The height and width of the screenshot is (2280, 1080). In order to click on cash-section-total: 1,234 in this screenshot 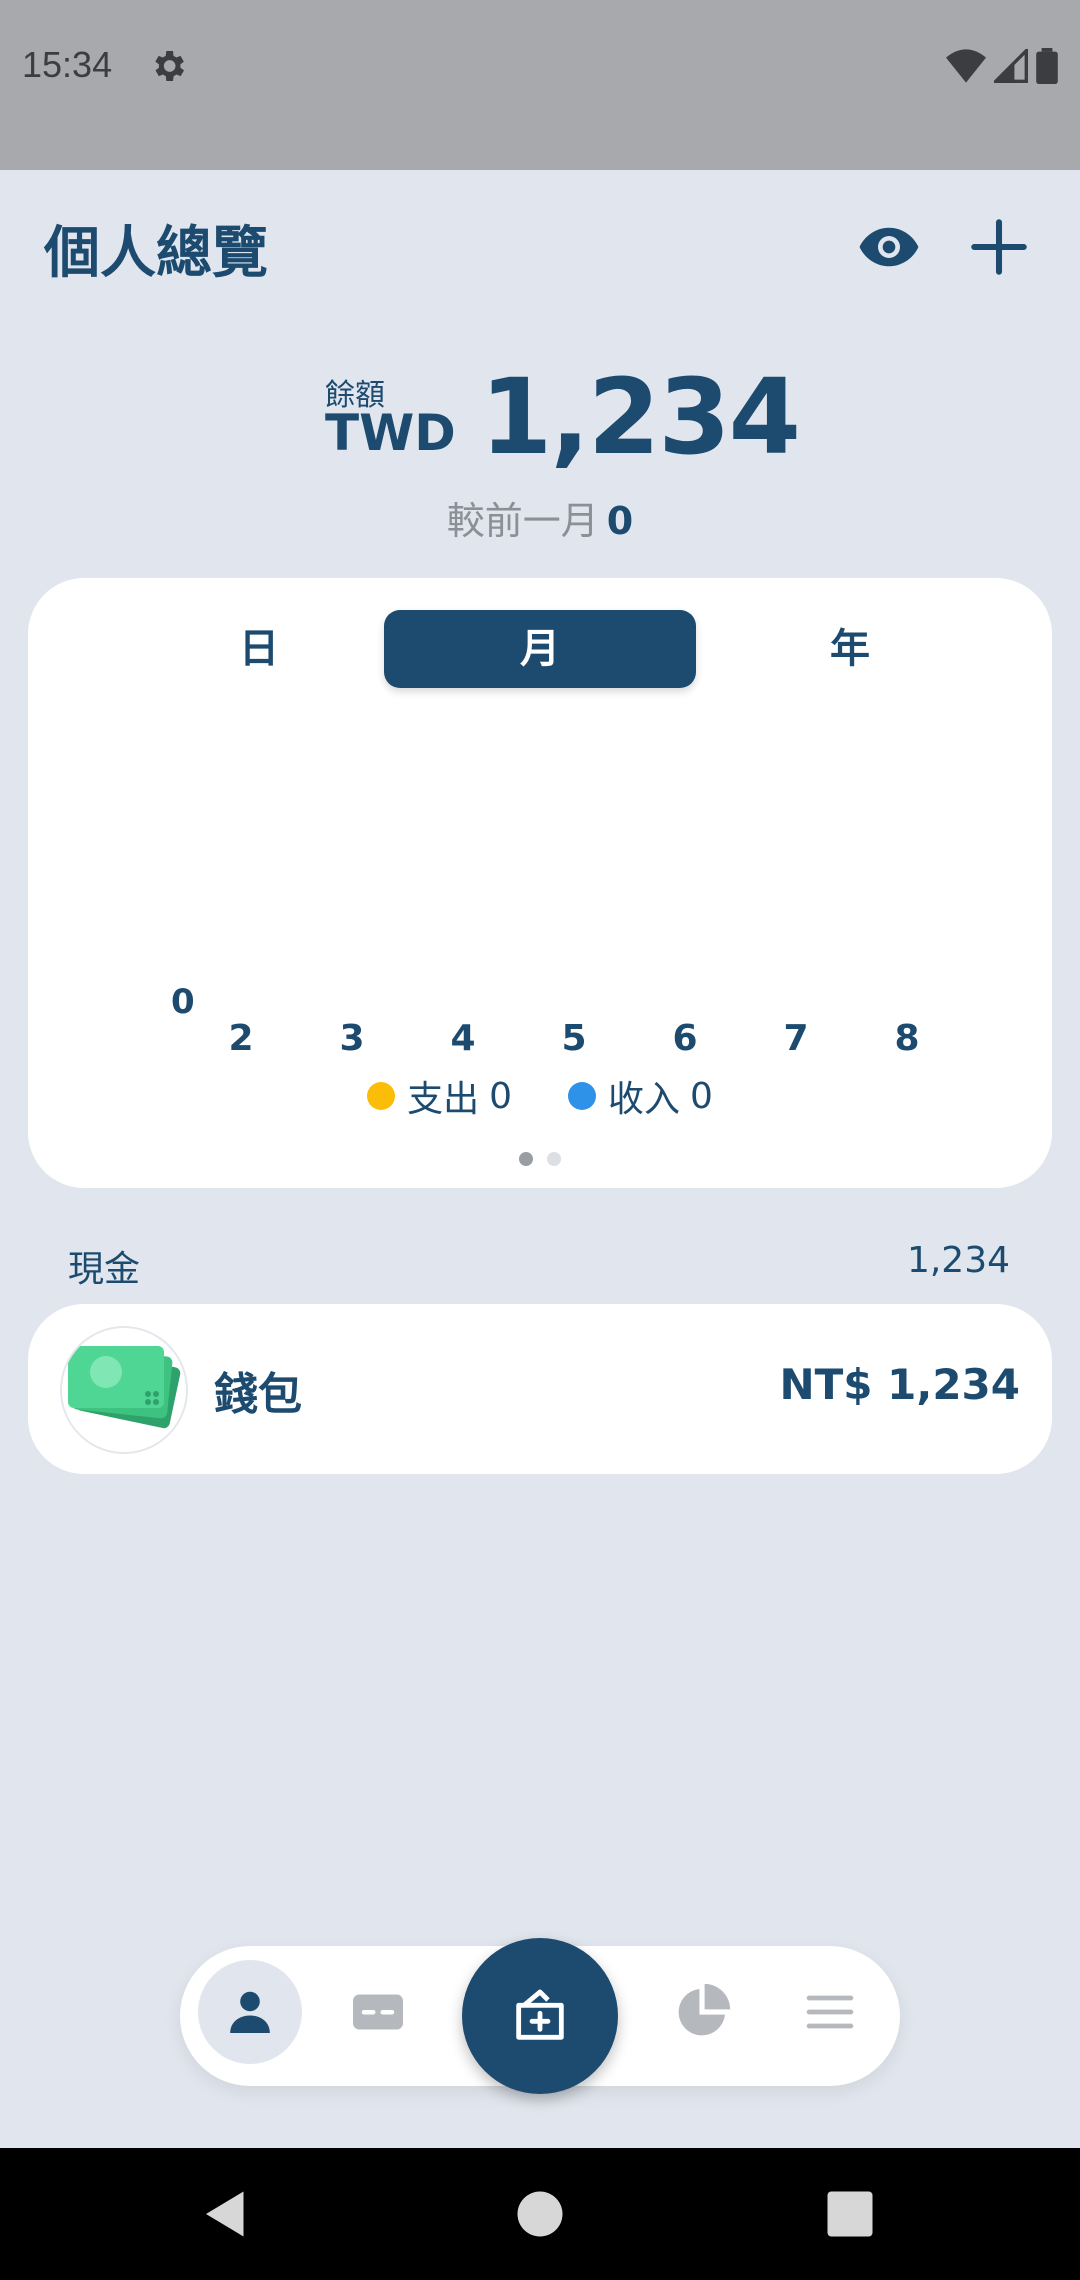, I will do `click(958, 1260)`.